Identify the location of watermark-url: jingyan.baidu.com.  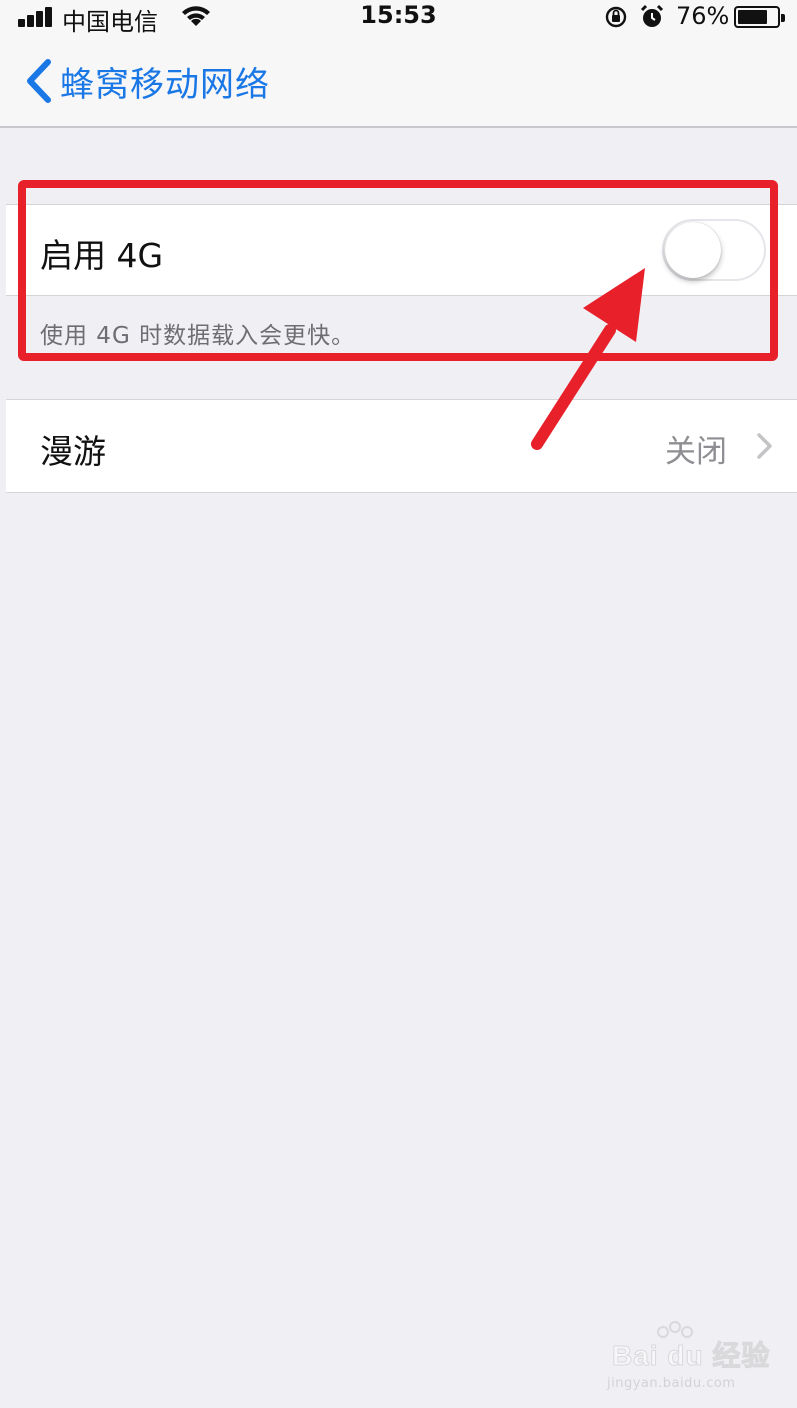
(671, 1383).